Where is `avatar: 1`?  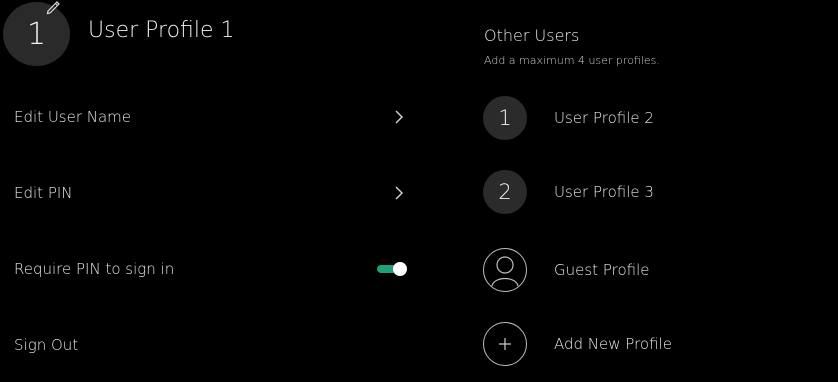 avatar: 1 is located at coordinates (505, 118).